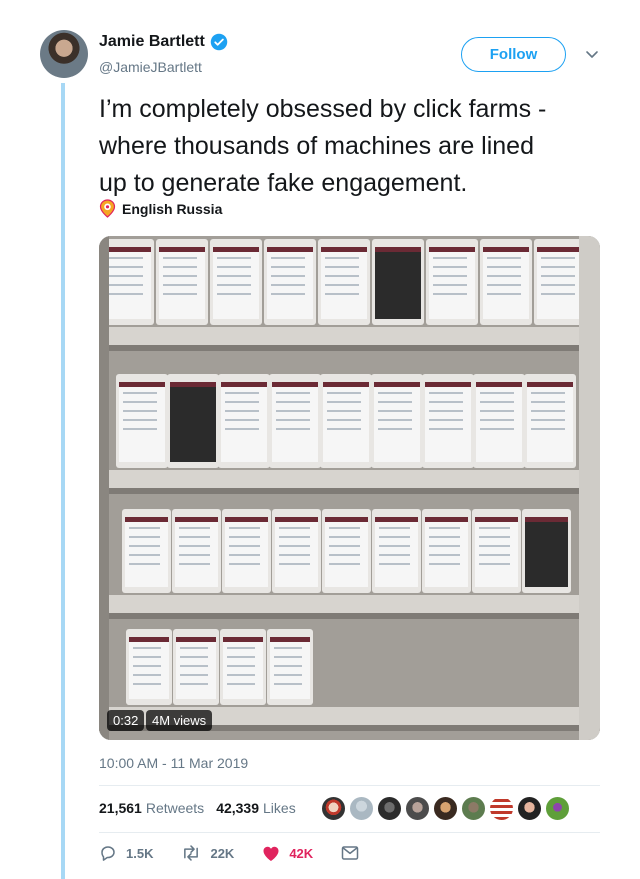 The width and height of the screenshot is (640, 879). I want to click on retweet-count: 21,561, so click(120, 808).